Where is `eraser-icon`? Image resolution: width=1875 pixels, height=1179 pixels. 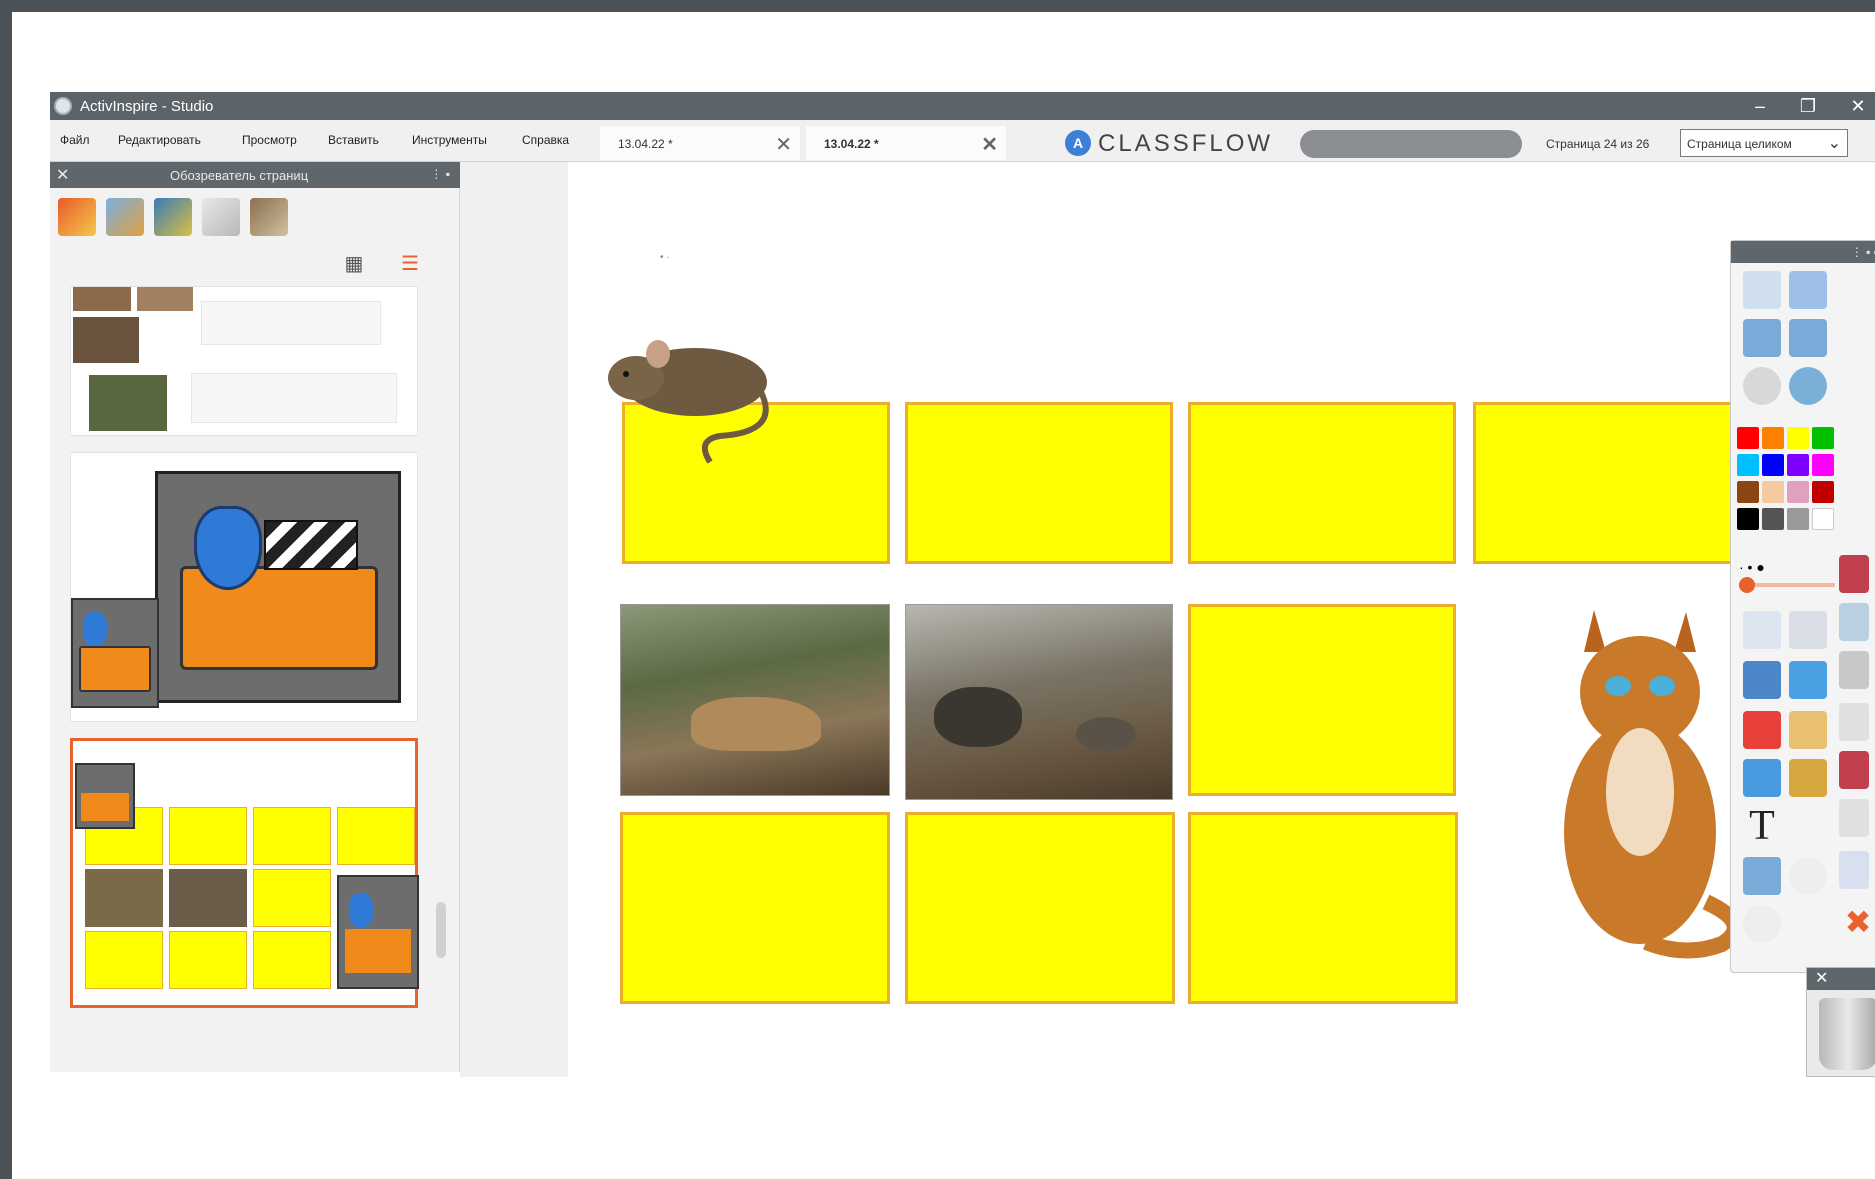
eraser-icon is located at coordinates (1762, 730).